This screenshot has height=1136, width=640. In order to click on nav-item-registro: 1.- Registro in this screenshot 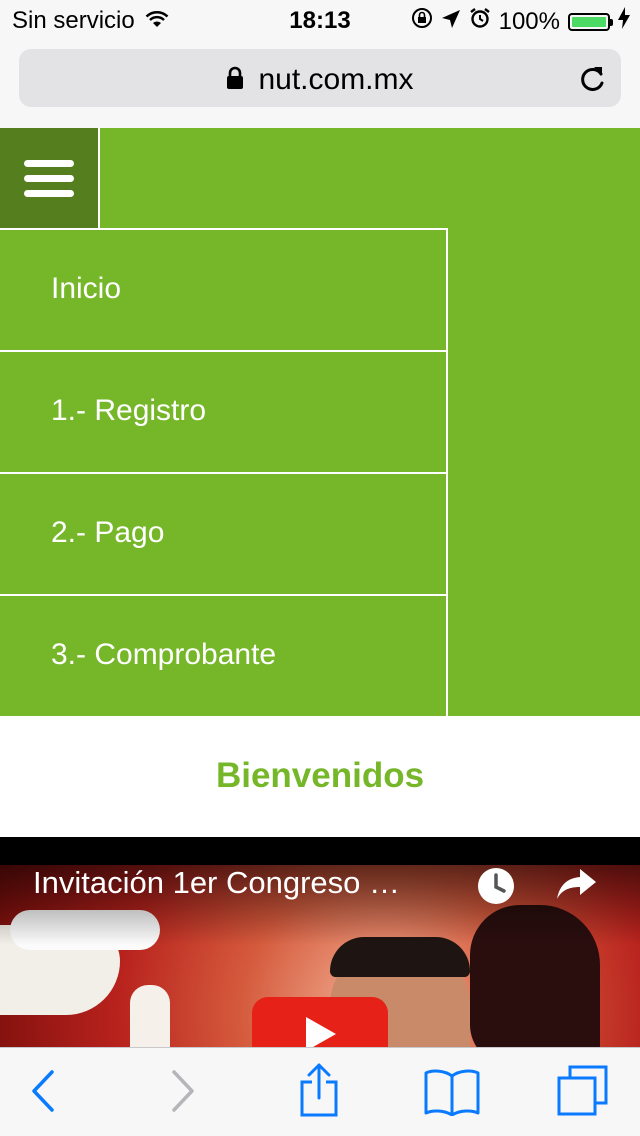, I will do `click(224, 411)`.